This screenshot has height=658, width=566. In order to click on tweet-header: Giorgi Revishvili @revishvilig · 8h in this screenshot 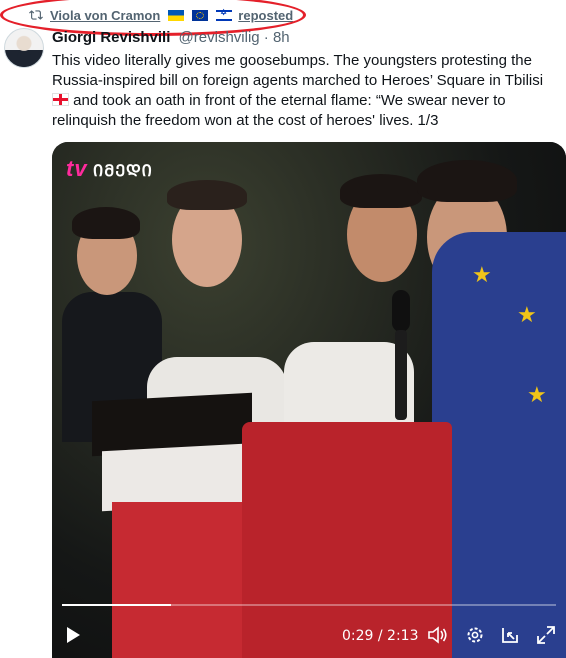, I will do `click(171, 37)`.